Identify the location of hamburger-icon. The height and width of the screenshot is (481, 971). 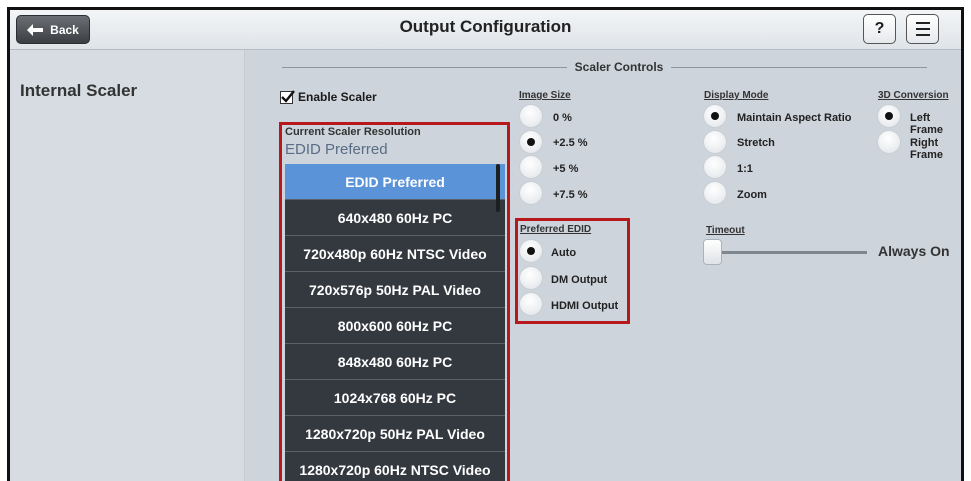
(922, 29).